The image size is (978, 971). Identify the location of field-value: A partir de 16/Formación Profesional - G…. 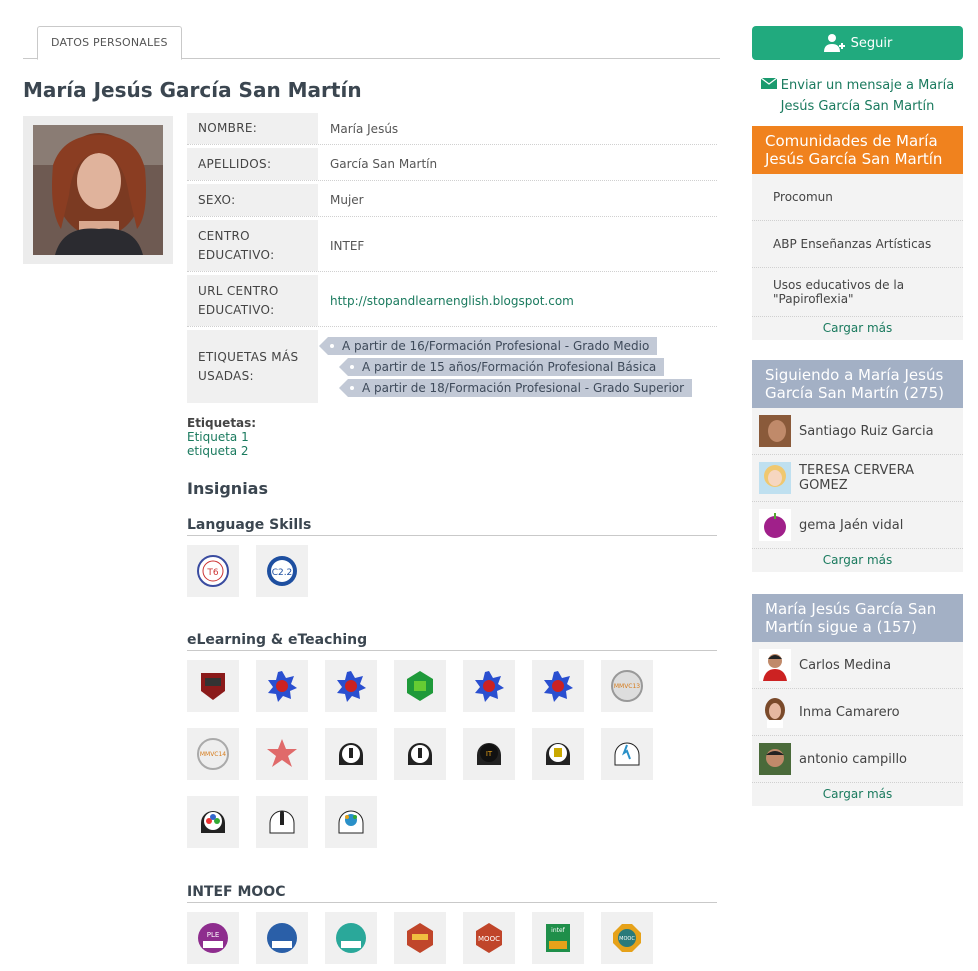
(517, 366).